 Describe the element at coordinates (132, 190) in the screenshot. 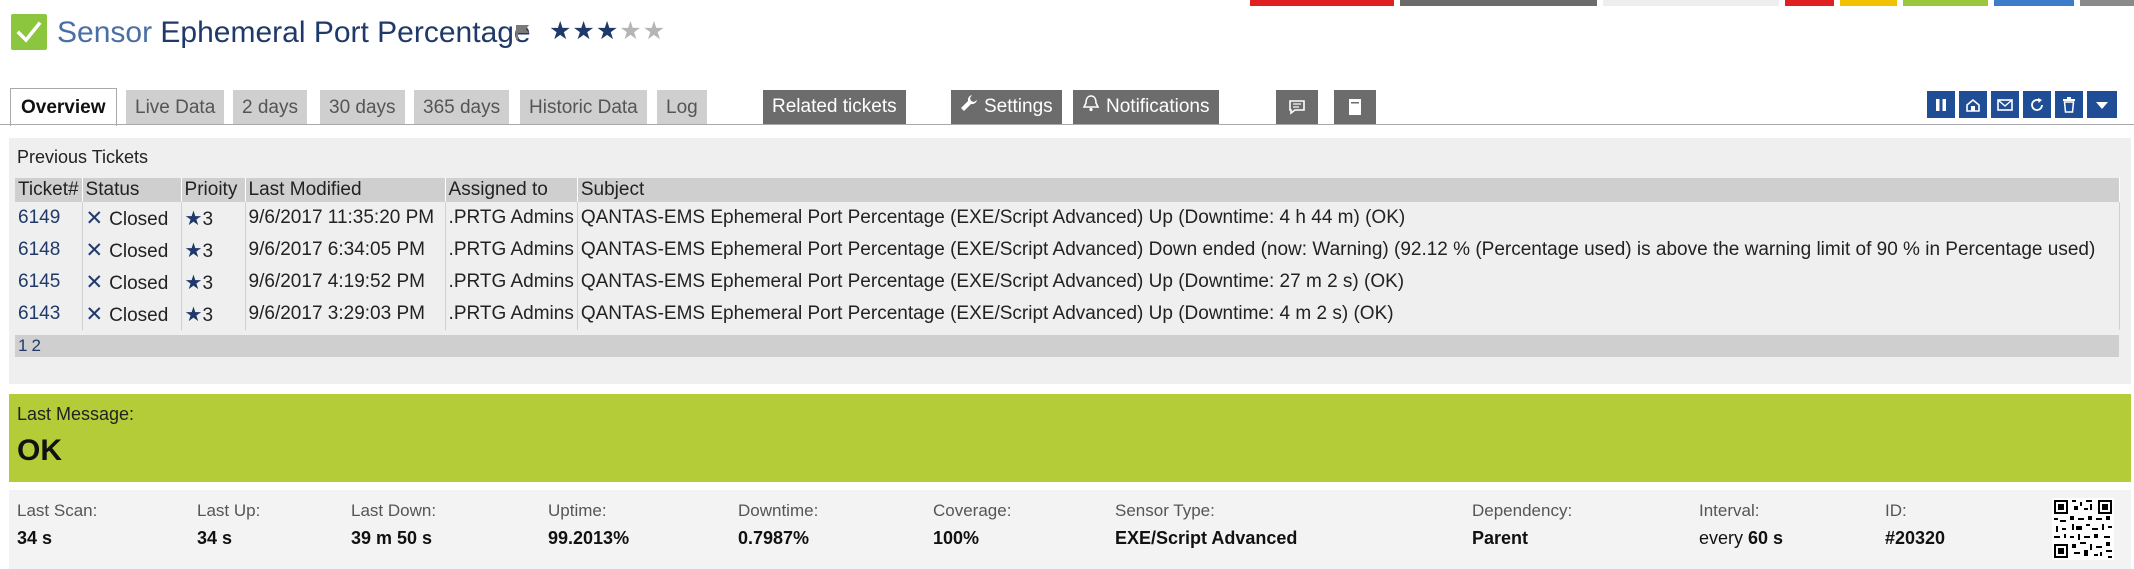

I see `column-header: Status` at that location.